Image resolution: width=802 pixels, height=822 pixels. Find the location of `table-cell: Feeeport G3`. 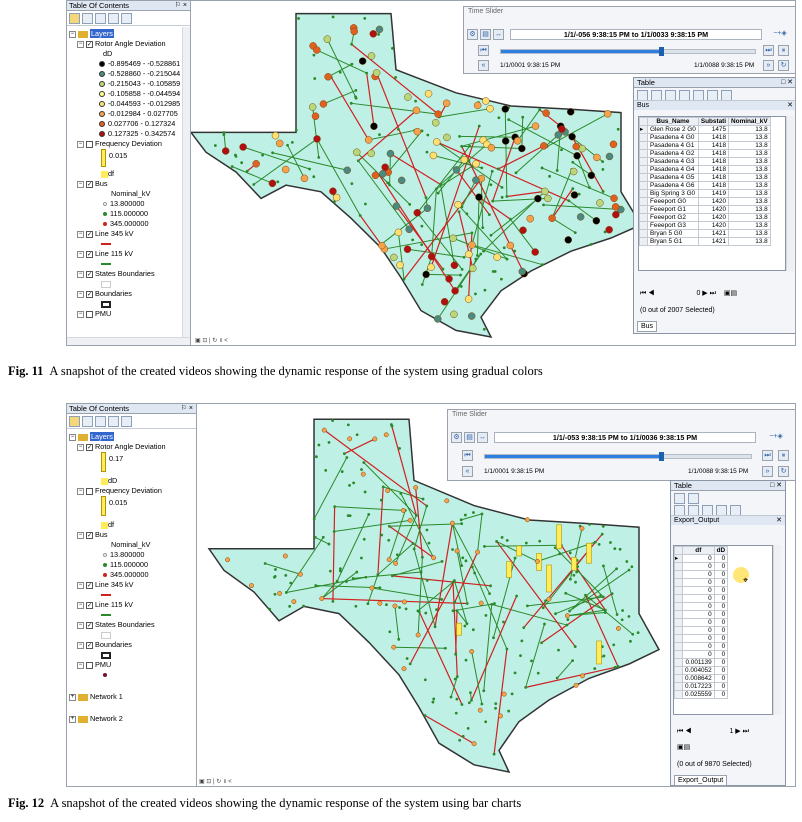

table-cell: Feeeport G3 is located at coordinates (673, 225).